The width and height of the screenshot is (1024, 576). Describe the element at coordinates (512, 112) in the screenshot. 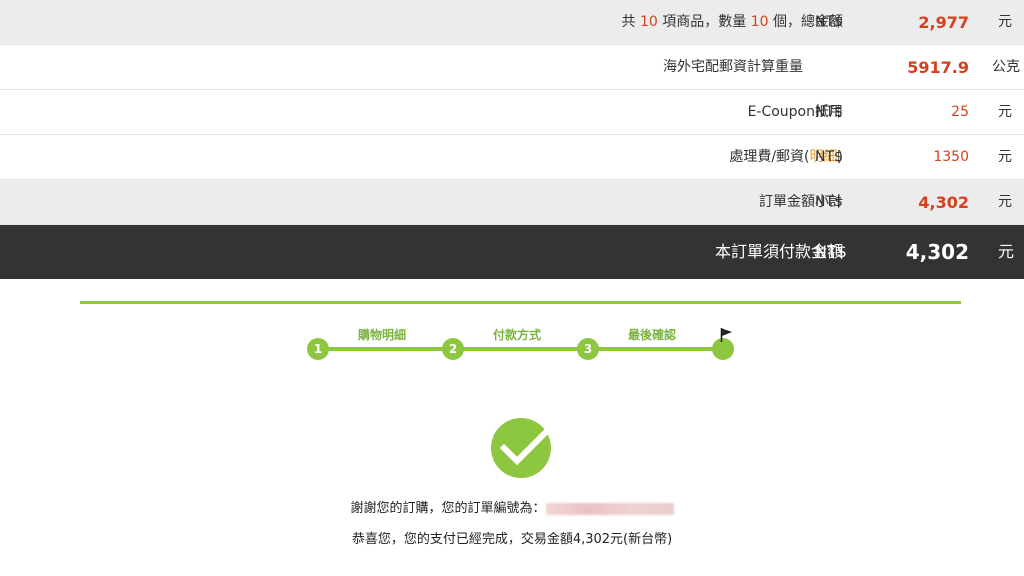

I see `coupon-row: E-Coupon抵用 NT$ 25 元` at that location.